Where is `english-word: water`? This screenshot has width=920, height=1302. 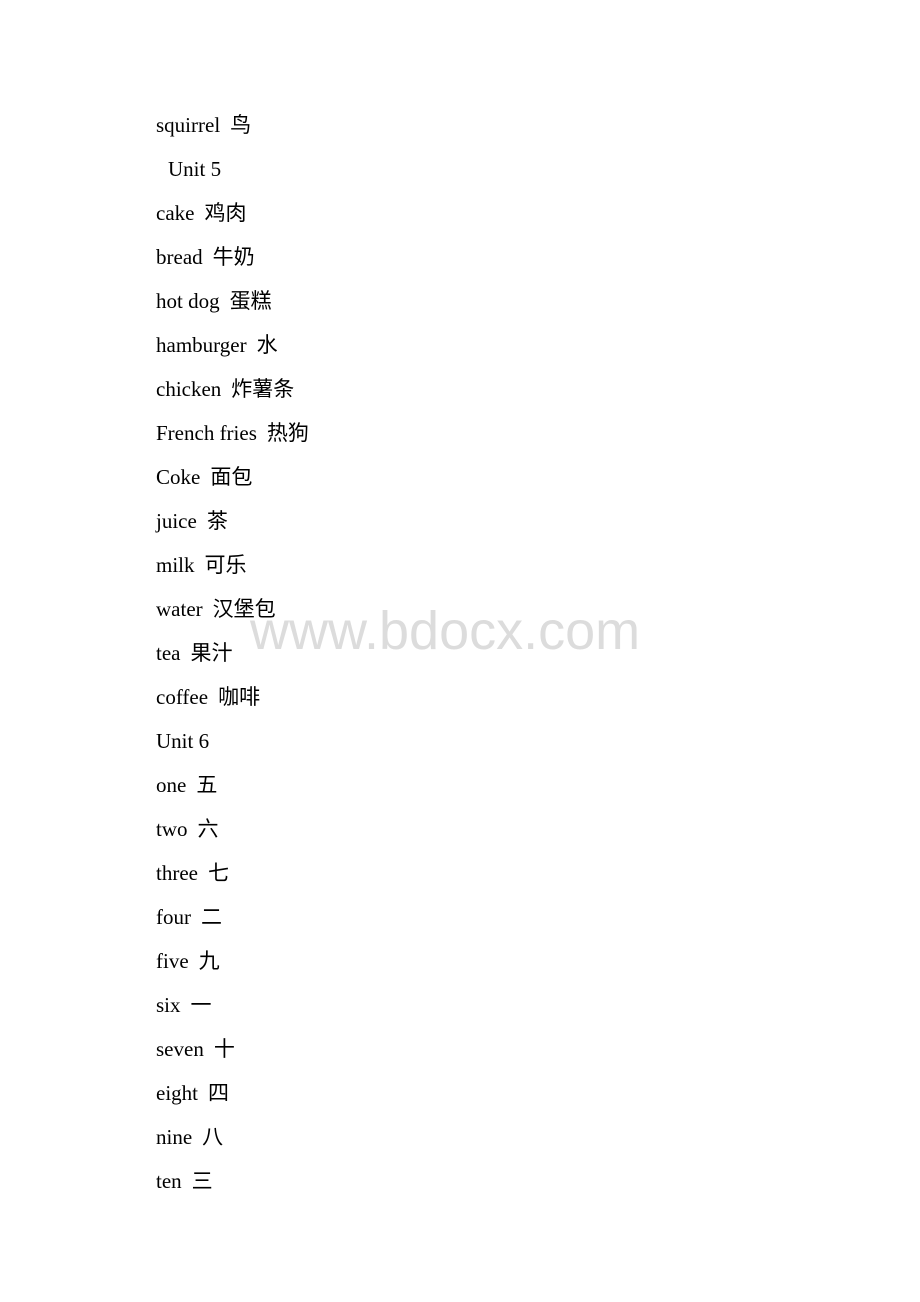
english-word: water is located at coordinates (179, 609).